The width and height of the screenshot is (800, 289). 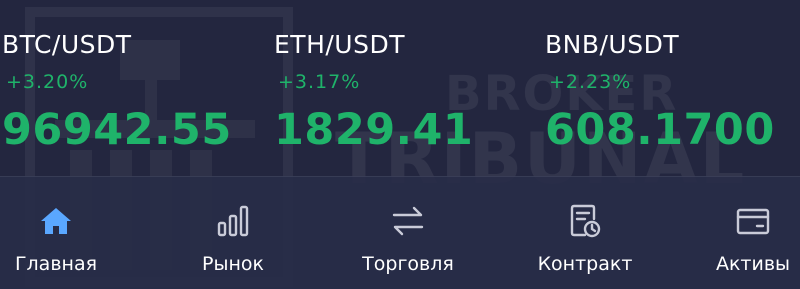 What do you see at coordinates (585, 221) in the screenshot?
I see `contract-clock-icon` at bounding box center [585, 221].